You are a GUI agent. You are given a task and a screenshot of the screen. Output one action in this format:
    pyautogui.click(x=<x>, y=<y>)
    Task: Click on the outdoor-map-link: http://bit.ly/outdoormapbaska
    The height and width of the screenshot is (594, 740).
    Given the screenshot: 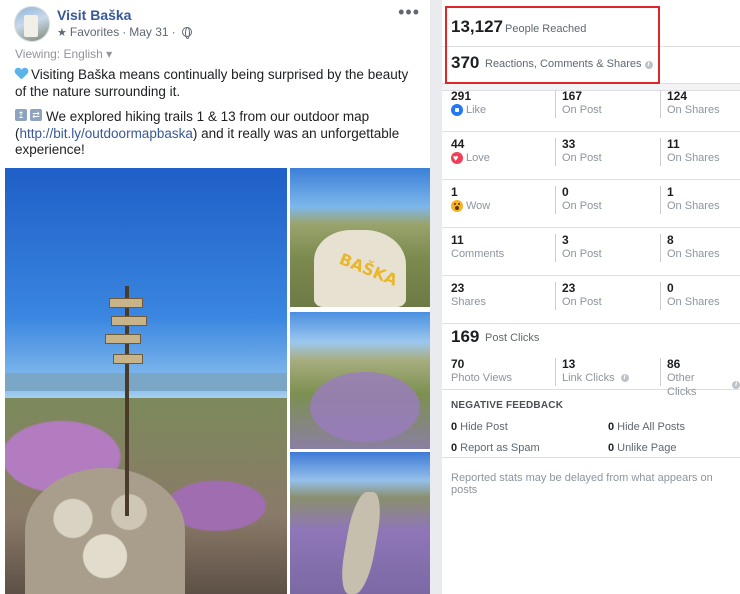 What is the action you would take?
    pyautogui.click(x=106, y=133)
    